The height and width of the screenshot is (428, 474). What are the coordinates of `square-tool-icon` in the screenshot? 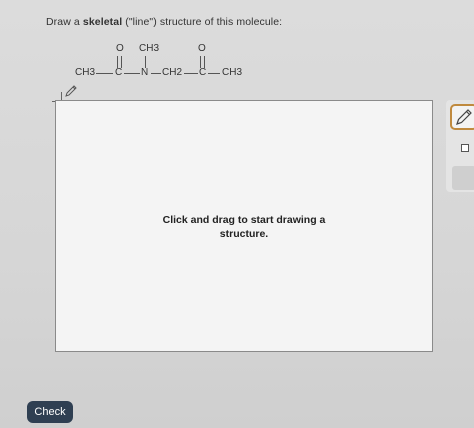 It's located at (465, 148).